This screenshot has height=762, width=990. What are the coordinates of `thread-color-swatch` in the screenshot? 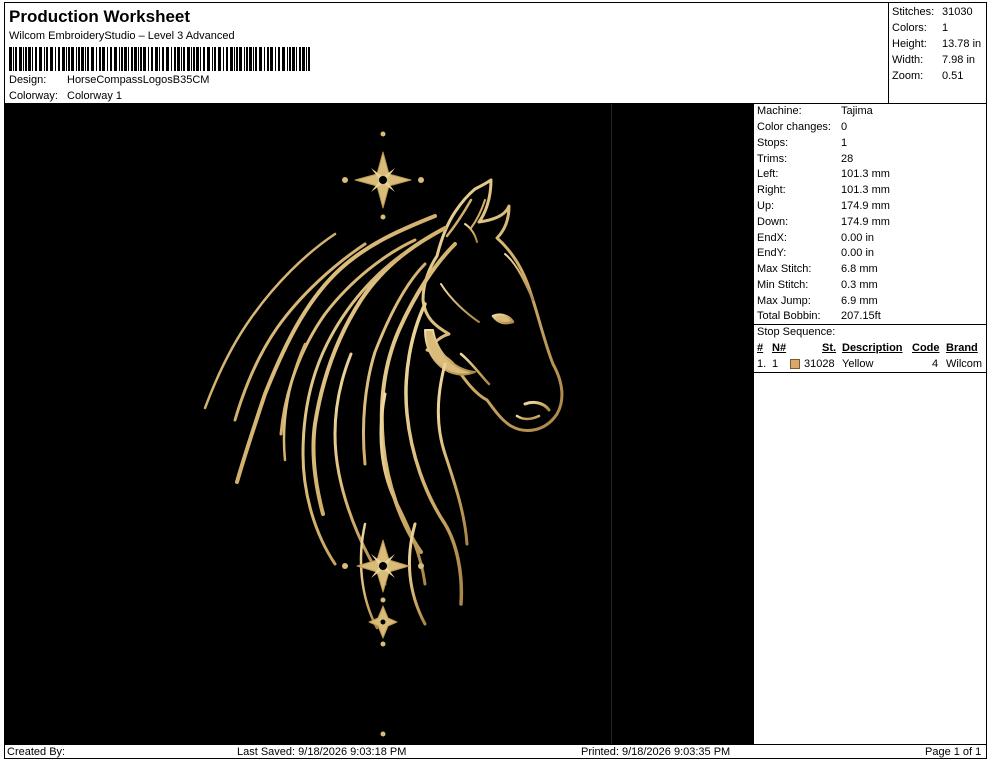 It's located at (795, 364).